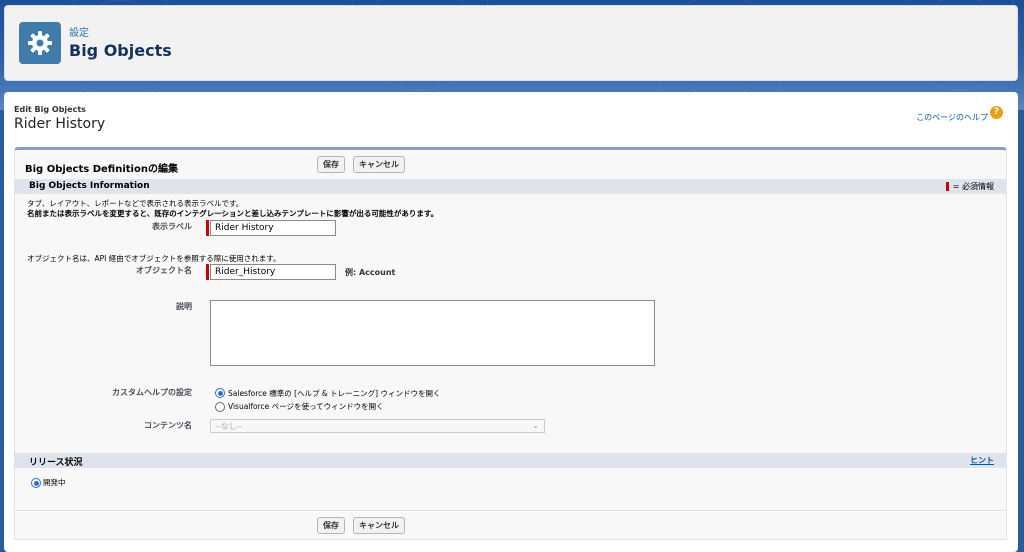  I want to click on page-subtitle: Edit Big Objects, so click(50, 109).